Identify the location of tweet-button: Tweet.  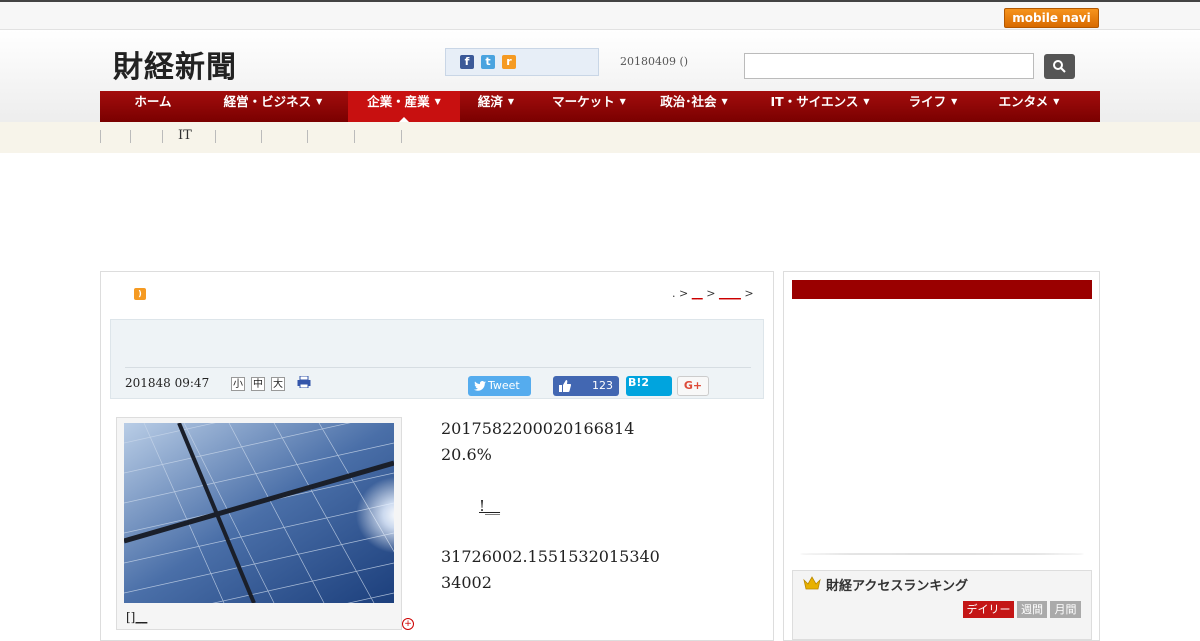
(499, 386).